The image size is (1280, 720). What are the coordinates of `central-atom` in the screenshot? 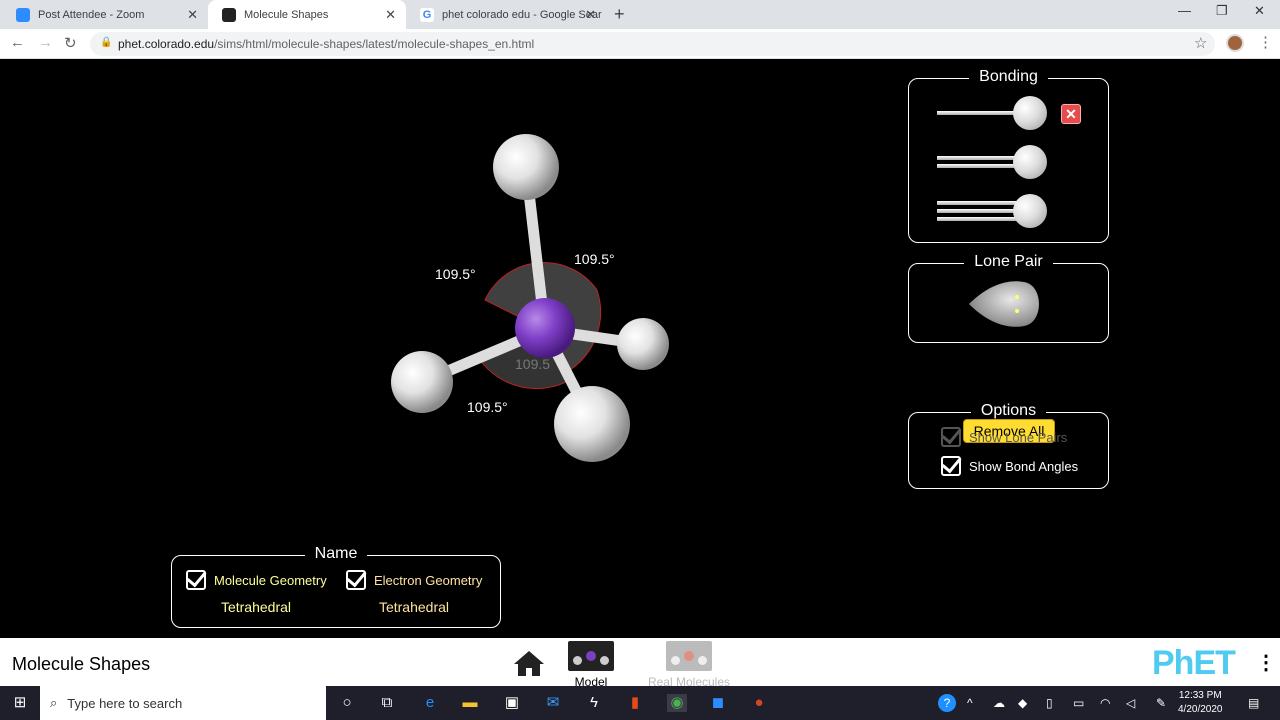 It's located at (545, 328).